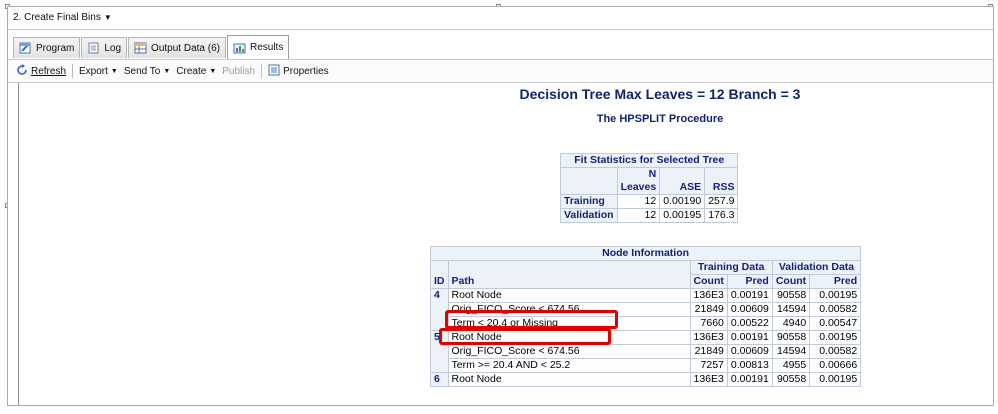 Image resolution: width=998 pixels, height=414 pixels. What do you see at coordinates (239, 48) in the screenshot?
I see `results-icon` at bounding box center [239, 48].